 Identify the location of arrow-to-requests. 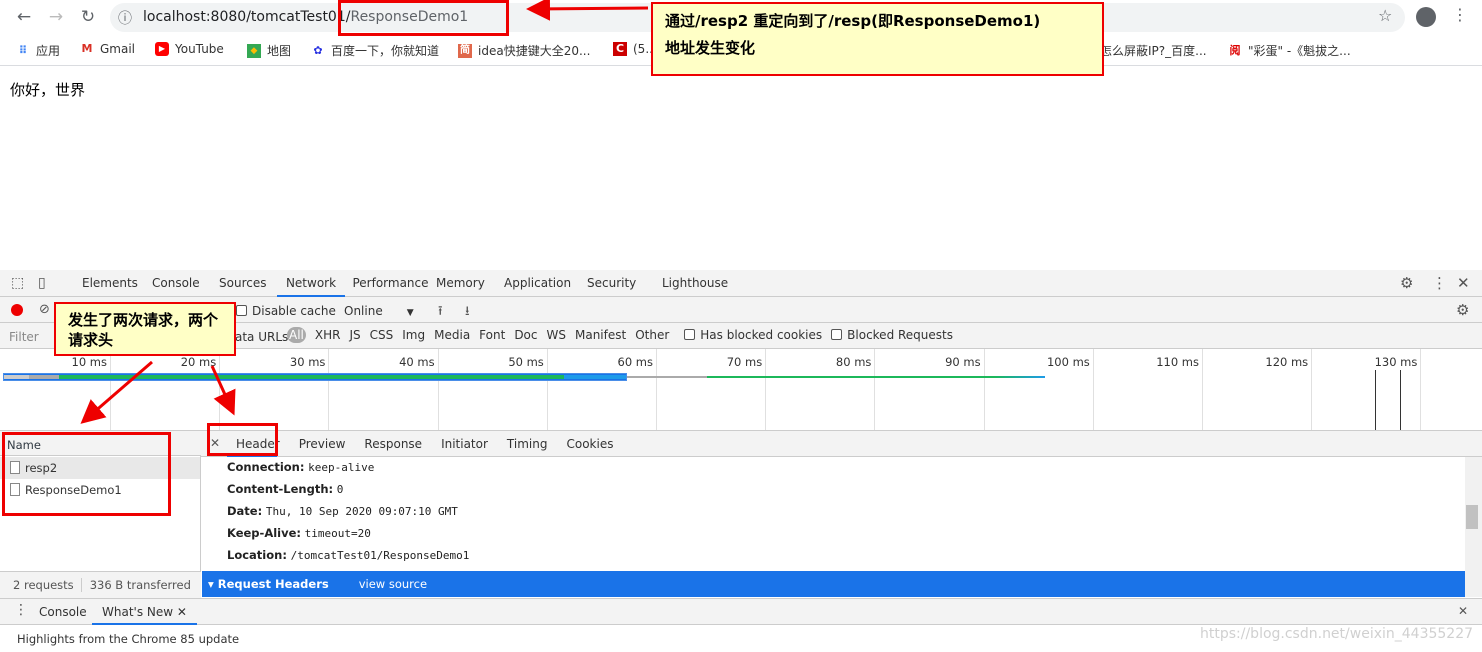
(116, 392).